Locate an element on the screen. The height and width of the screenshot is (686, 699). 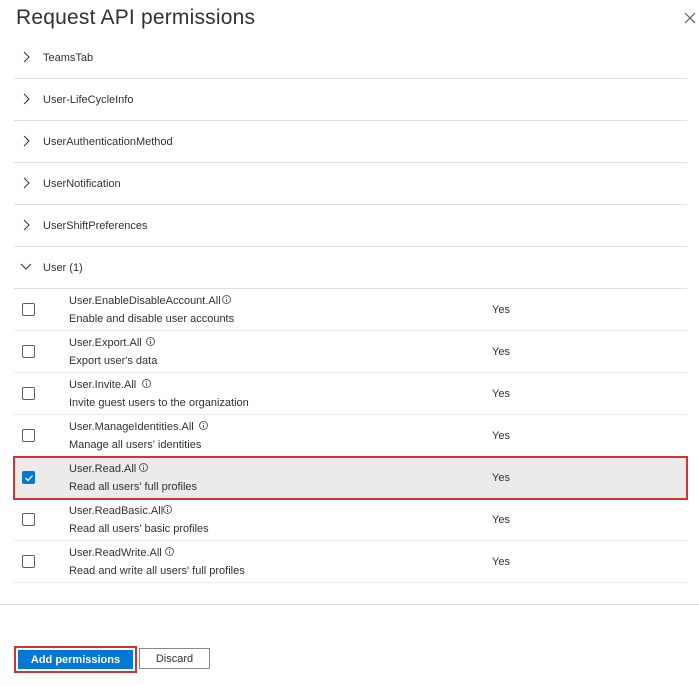
permission-name: User.ManageIdentities.All is located at coordinates (131, 427).